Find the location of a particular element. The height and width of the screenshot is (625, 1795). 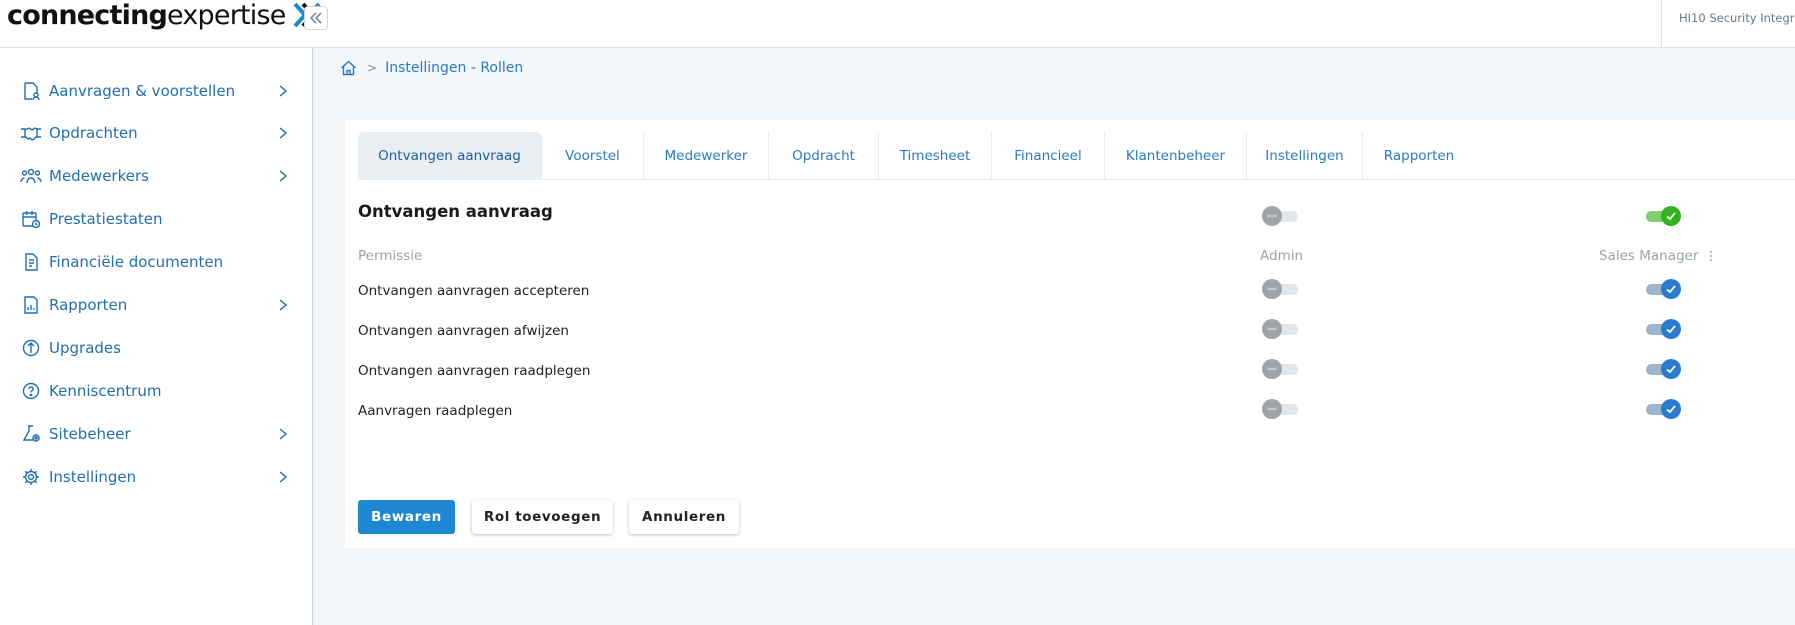

collapse-sidebar-button is located at coordinates (316, 18).